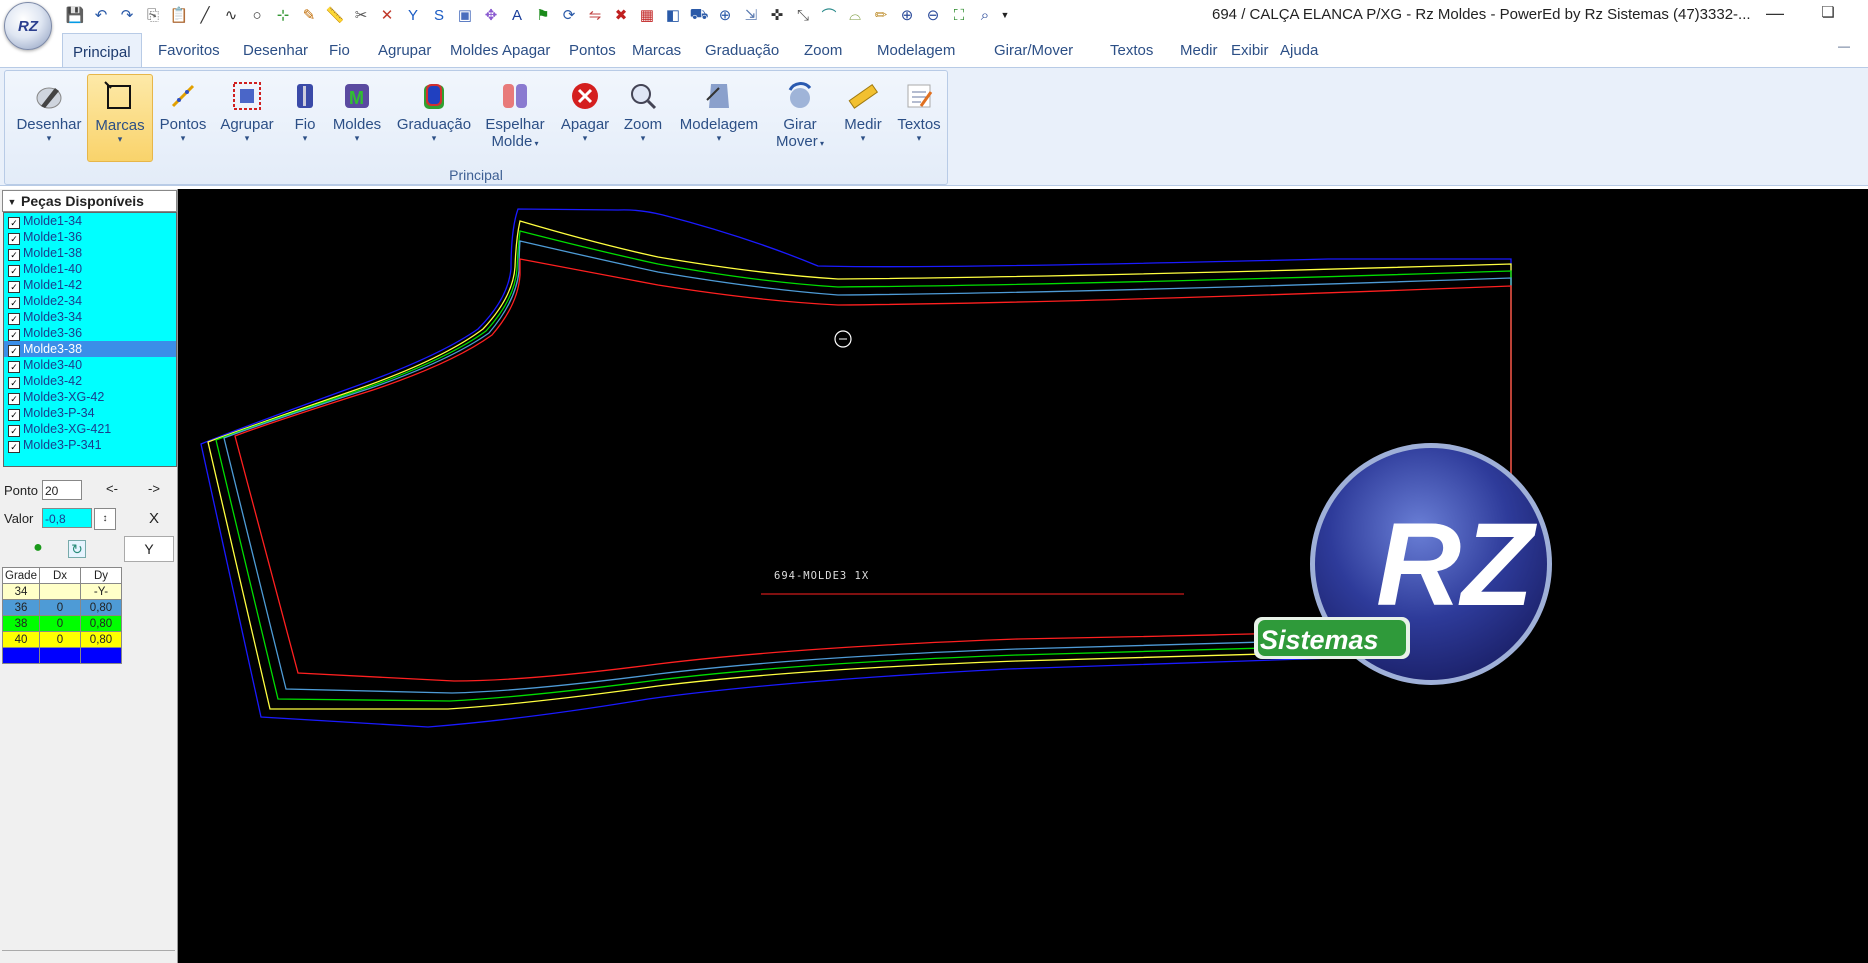 This screenshot has height=963, width=1868. What do you see at coordinates (404, 52) in the screenshot?
I see `tab-agrupar: Agrupar` at bounding box center [404, 52].